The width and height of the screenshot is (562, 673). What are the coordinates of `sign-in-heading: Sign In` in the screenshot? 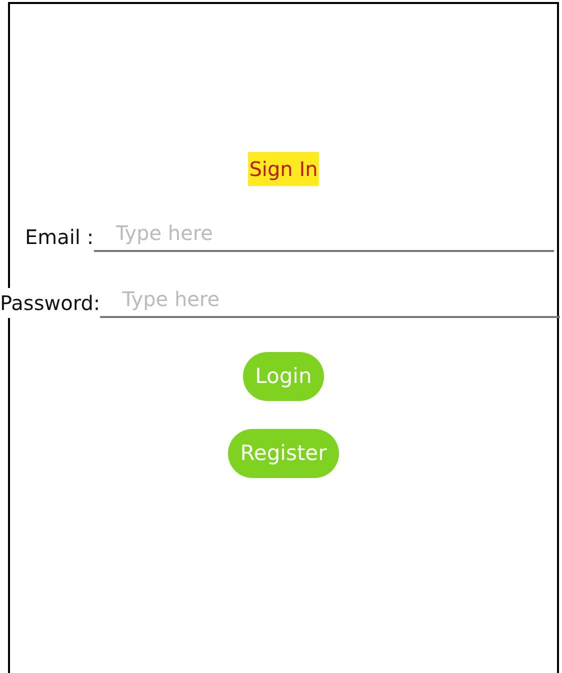 It's located at (283, 169).